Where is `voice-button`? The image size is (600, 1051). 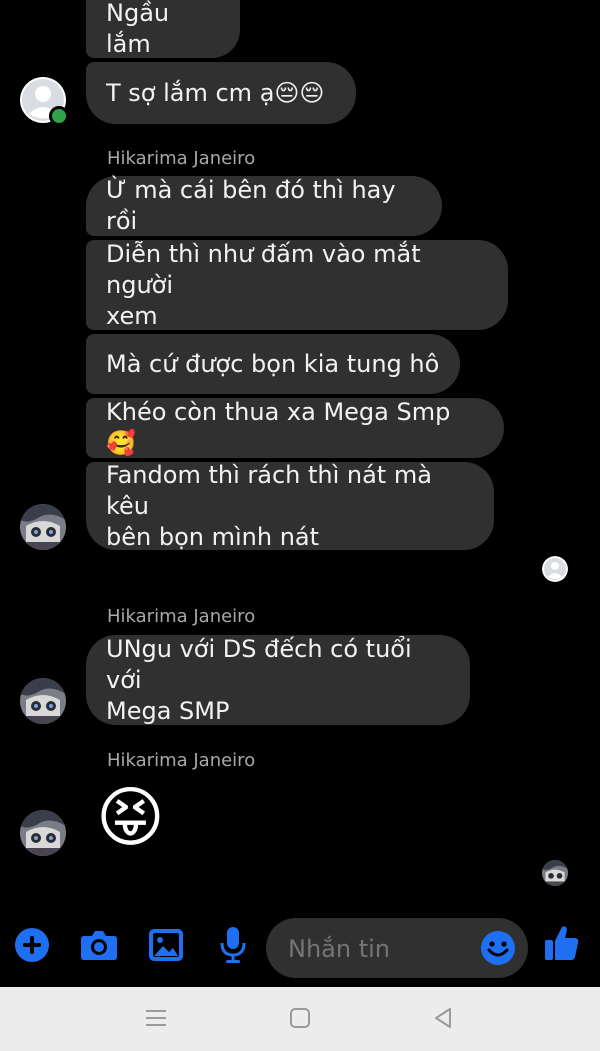
voice-button is located at coordinates (233, 945).